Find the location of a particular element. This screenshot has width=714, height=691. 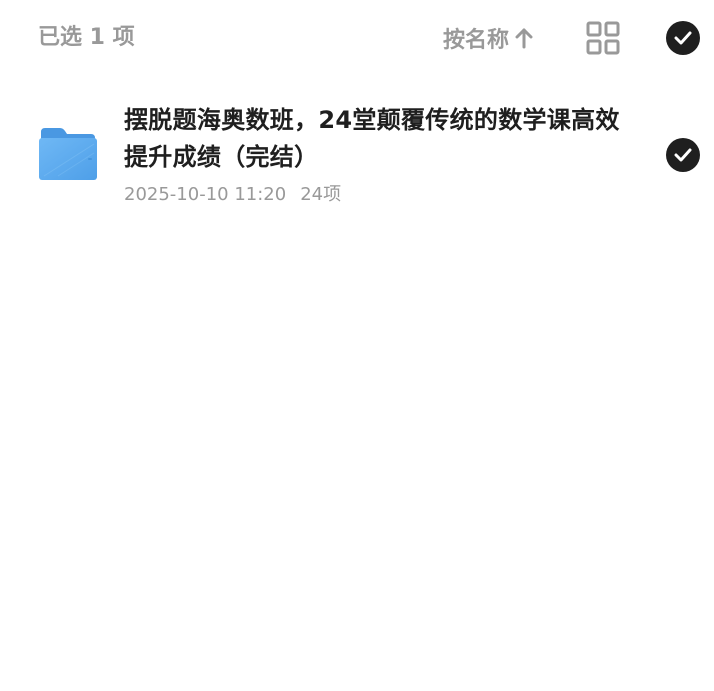

file-date: 2025-10-10 11:20 is located at coordinates (205, 194).